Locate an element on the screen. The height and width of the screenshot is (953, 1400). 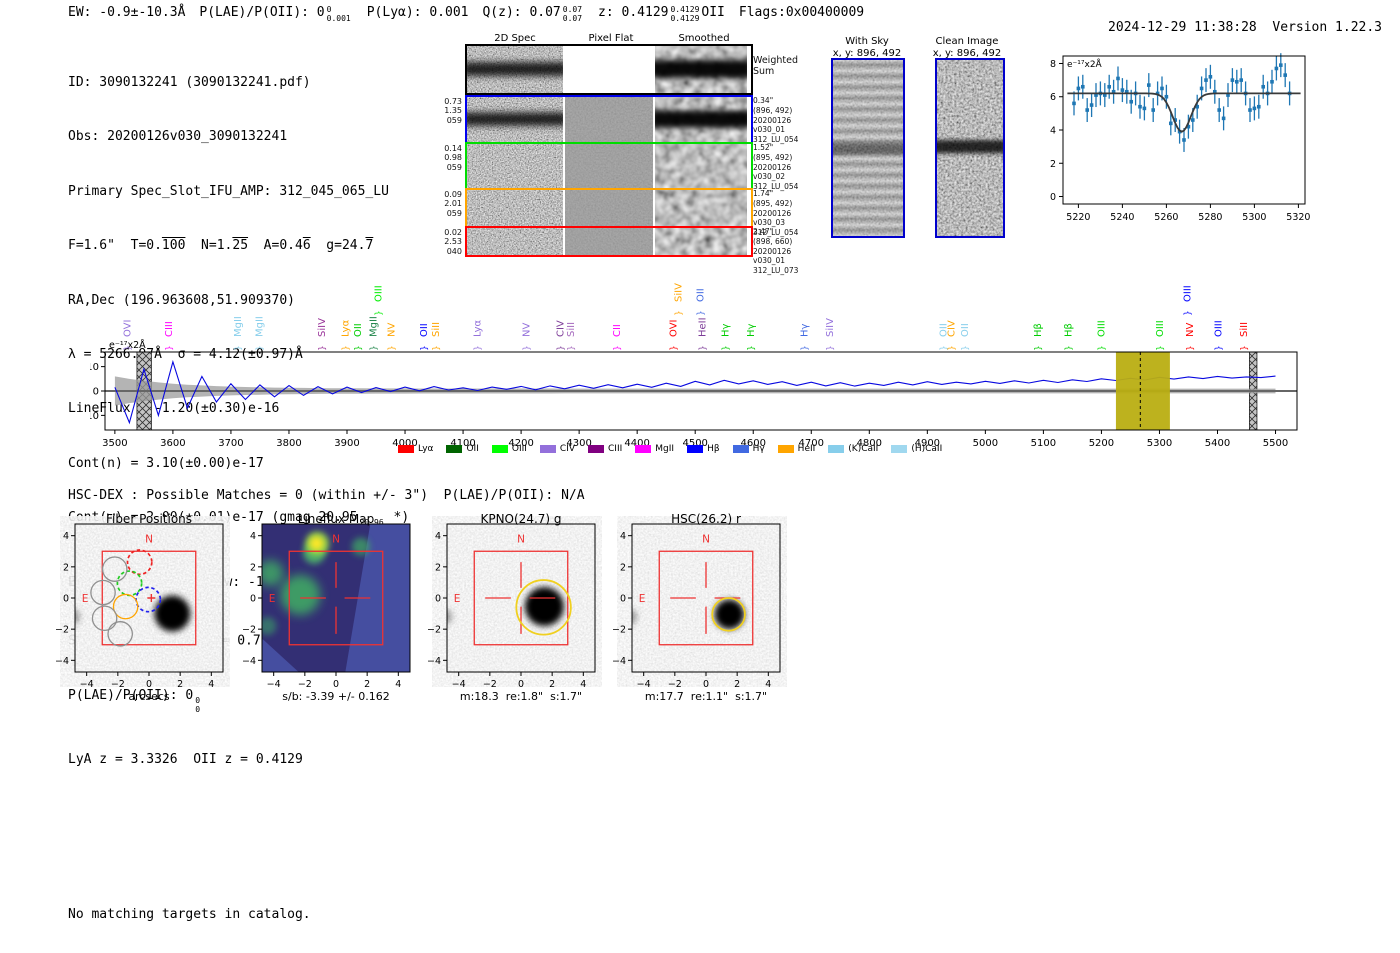
svg-text: NV is located at coordinates (526, 330).